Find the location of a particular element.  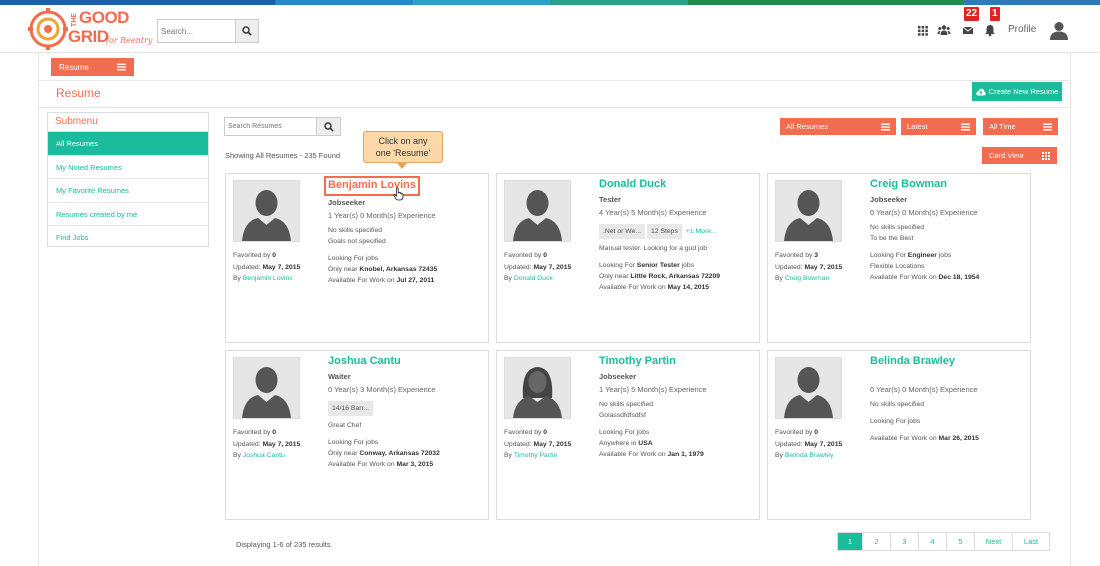

layout-left-border is located at coordinates (38, 309).